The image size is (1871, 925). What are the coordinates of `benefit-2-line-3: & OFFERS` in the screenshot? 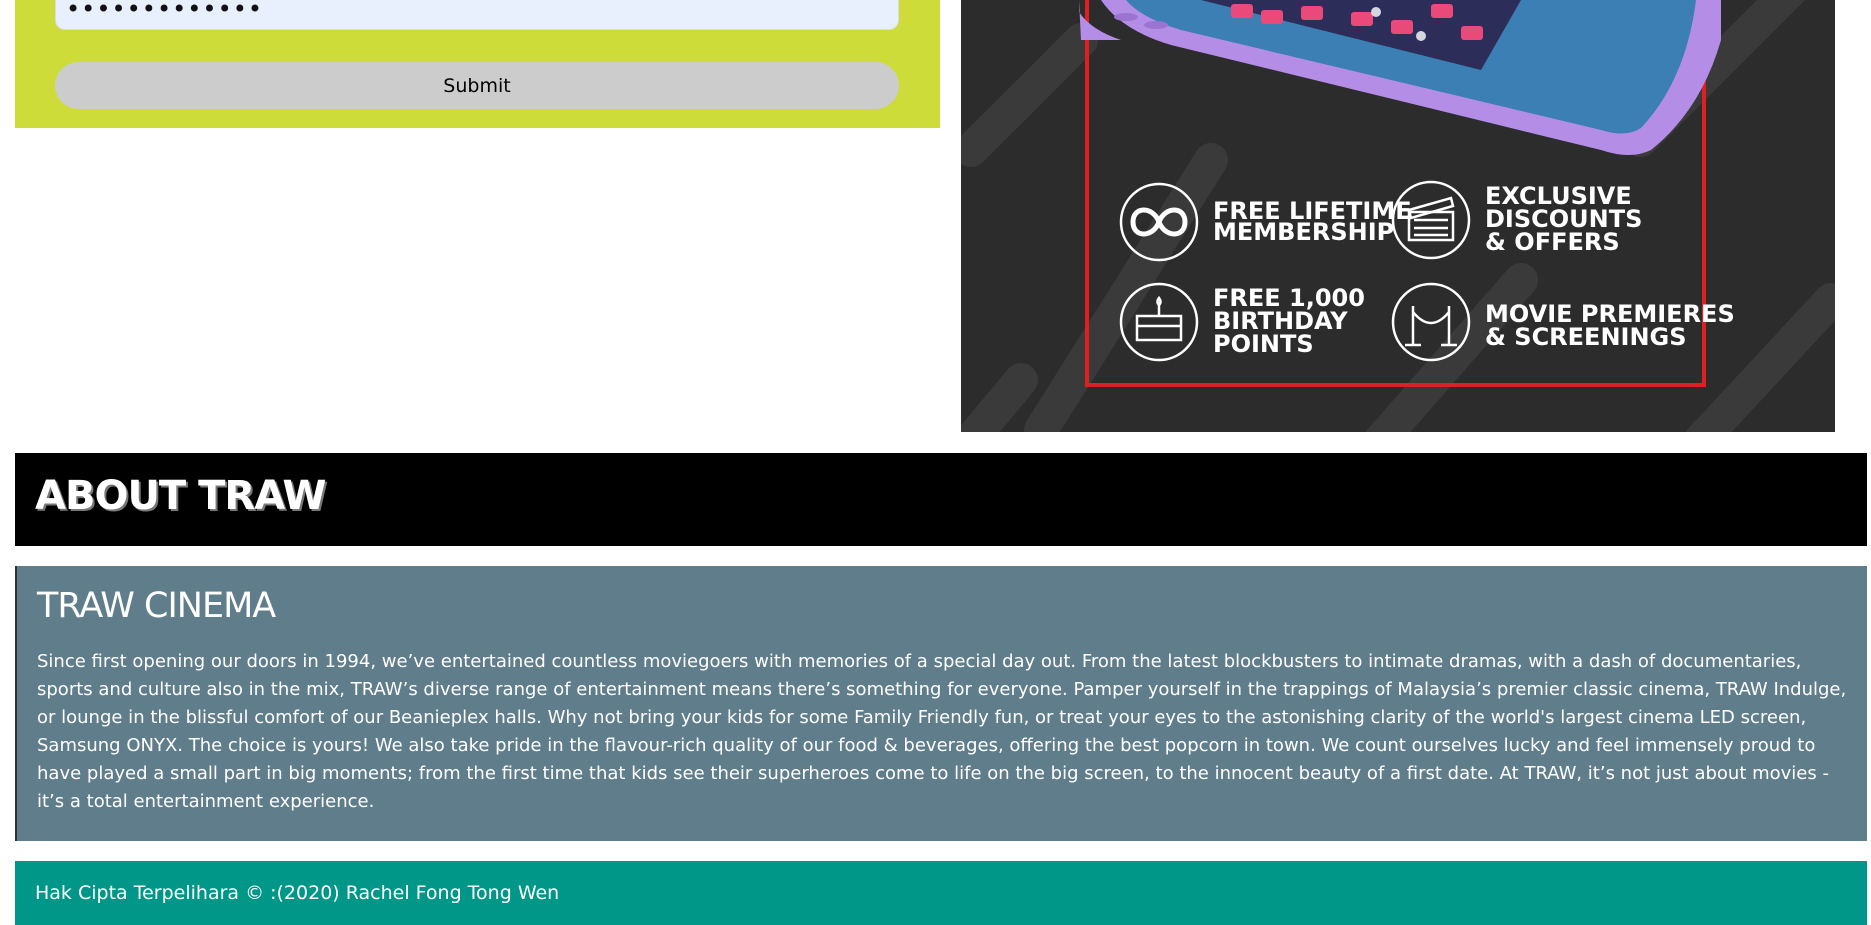 It's located at (1552, 242).